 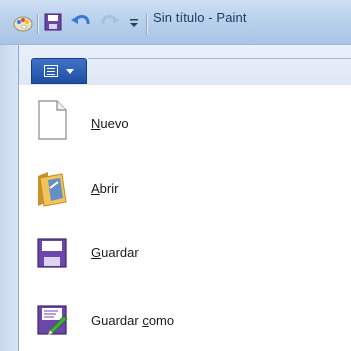 What do you see at coordinates (52, 189) in the screenshot?
I see `open-folder-icon` at bounding box center [52, 189].